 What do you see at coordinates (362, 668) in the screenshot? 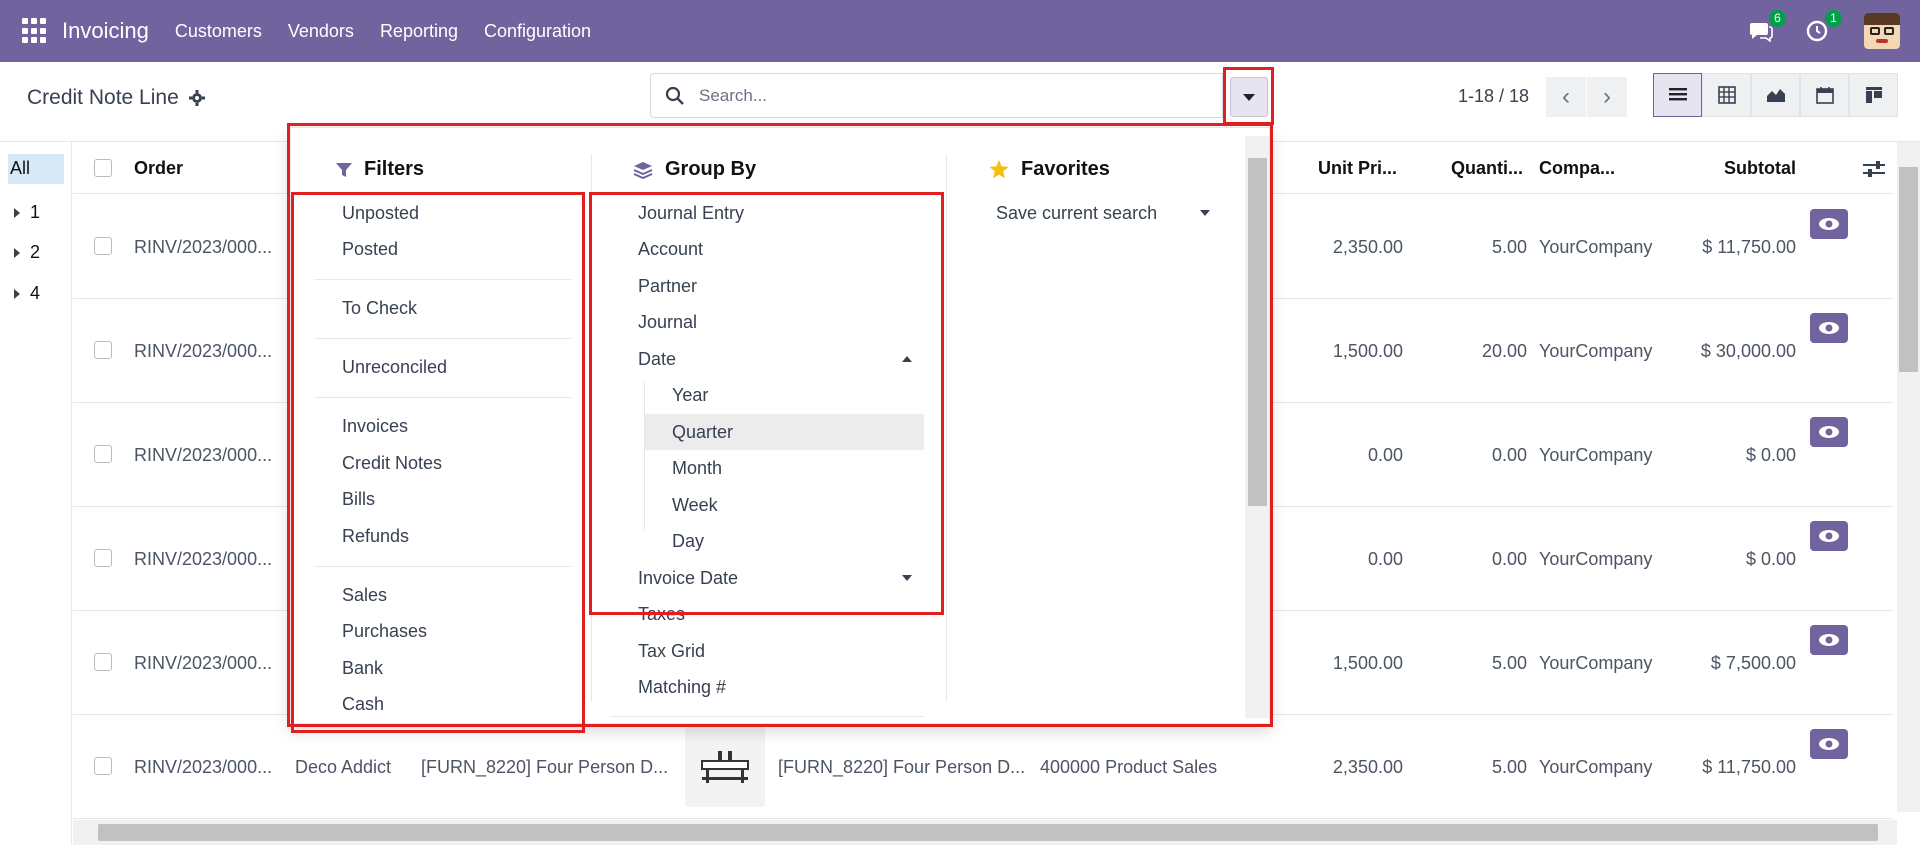
I see `filter-bank: Bank` at bounding box center [362, 668].